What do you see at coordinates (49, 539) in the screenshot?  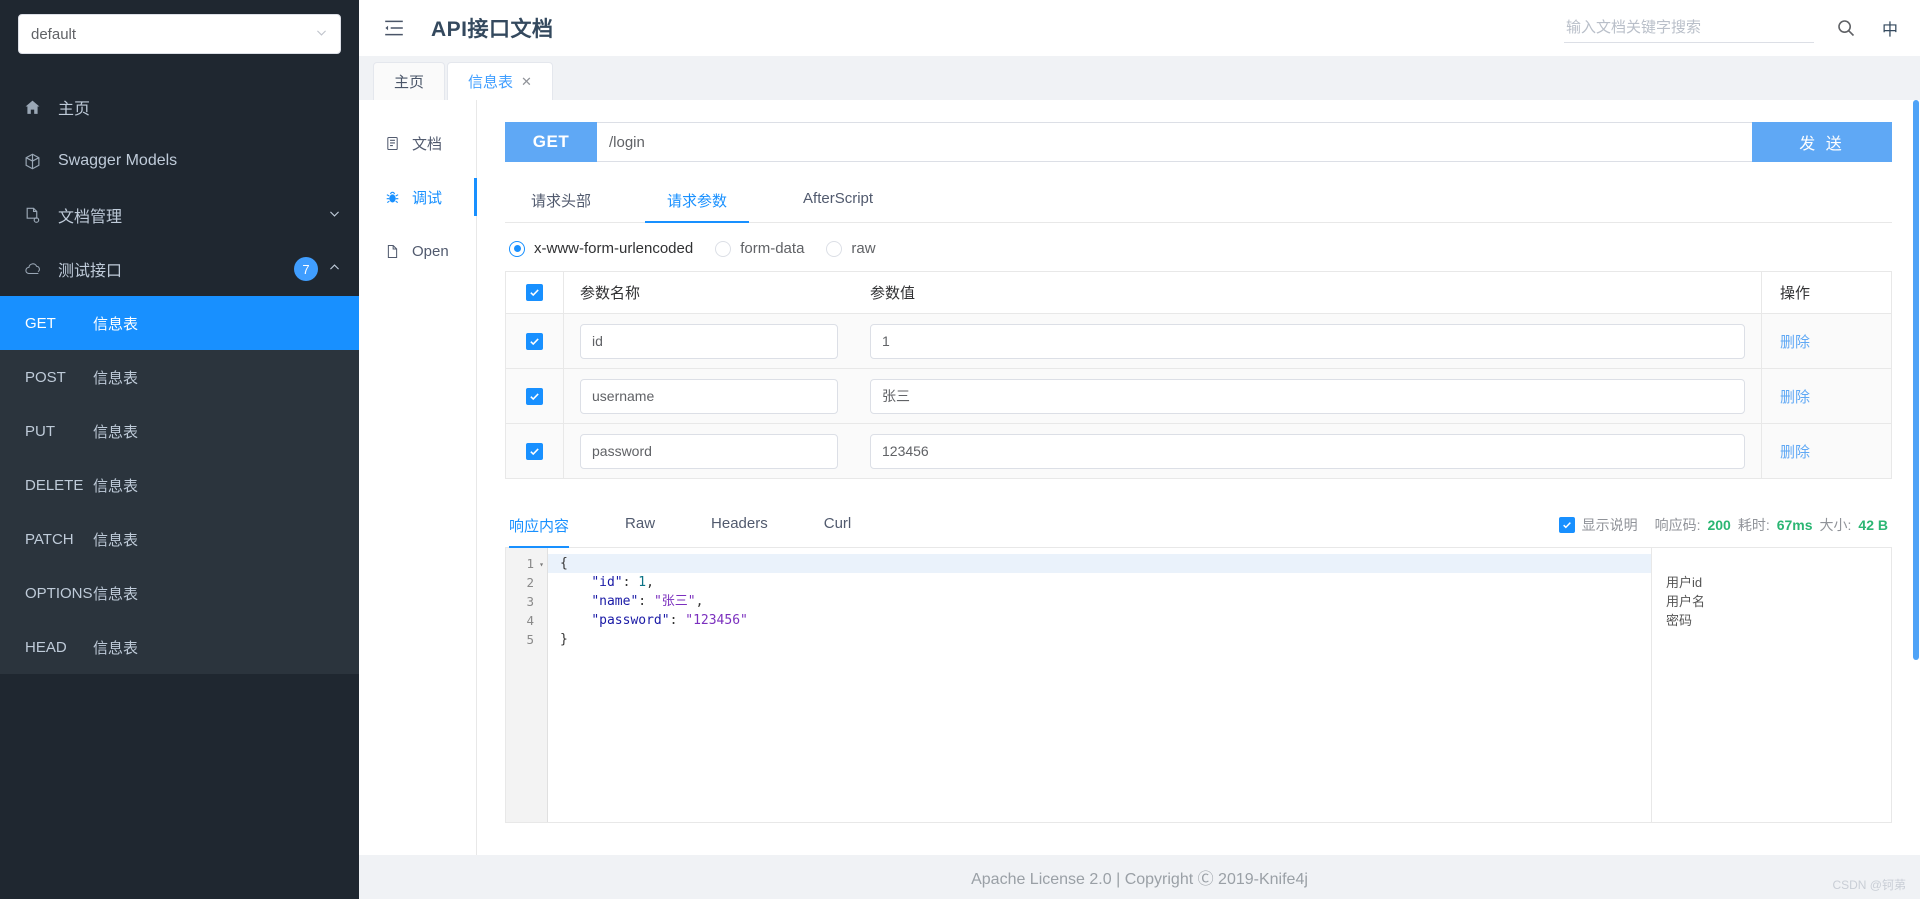 I see `endpoint-method: PATCH` at bounding box center [49, 539].